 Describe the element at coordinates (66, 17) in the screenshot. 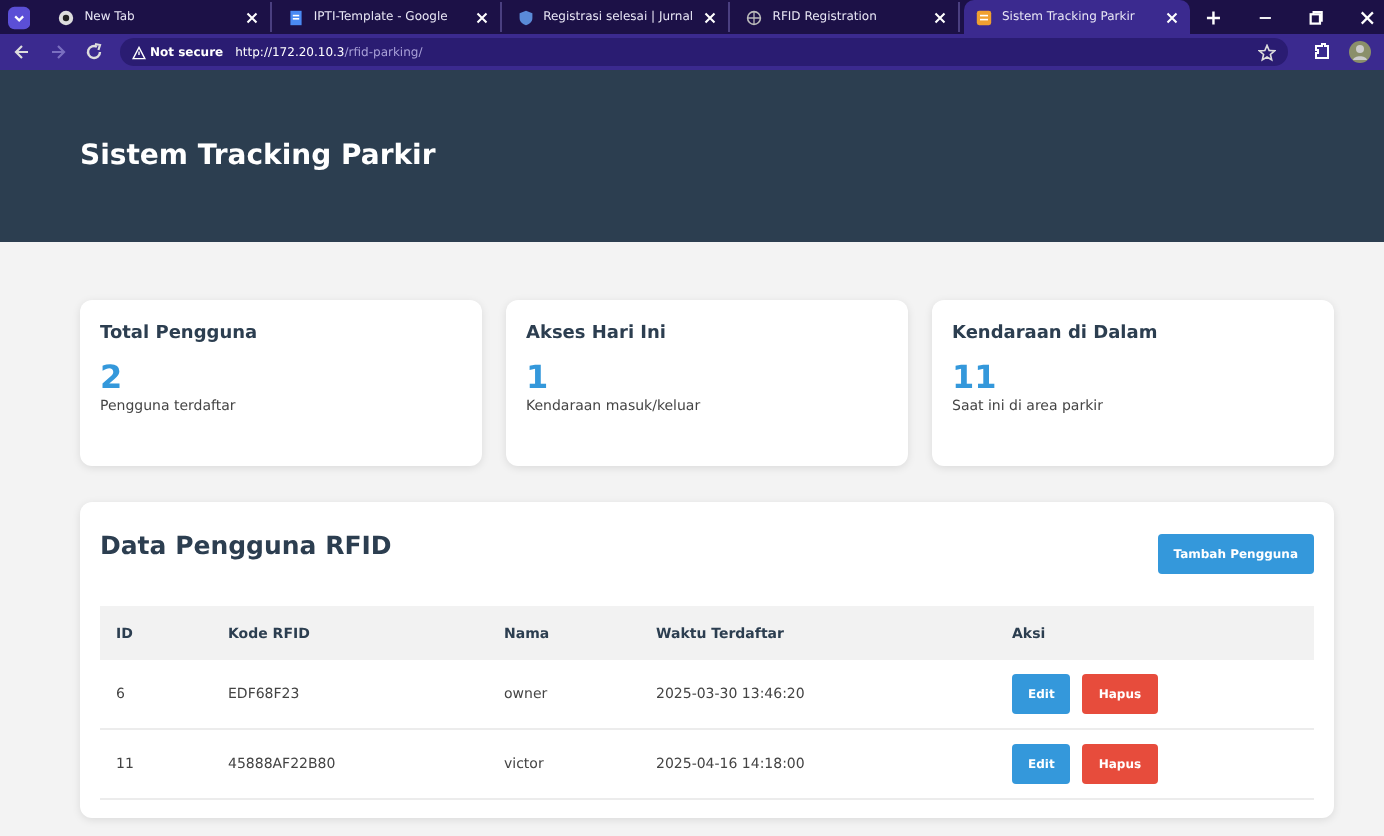

I see `browser-icon` at that location.